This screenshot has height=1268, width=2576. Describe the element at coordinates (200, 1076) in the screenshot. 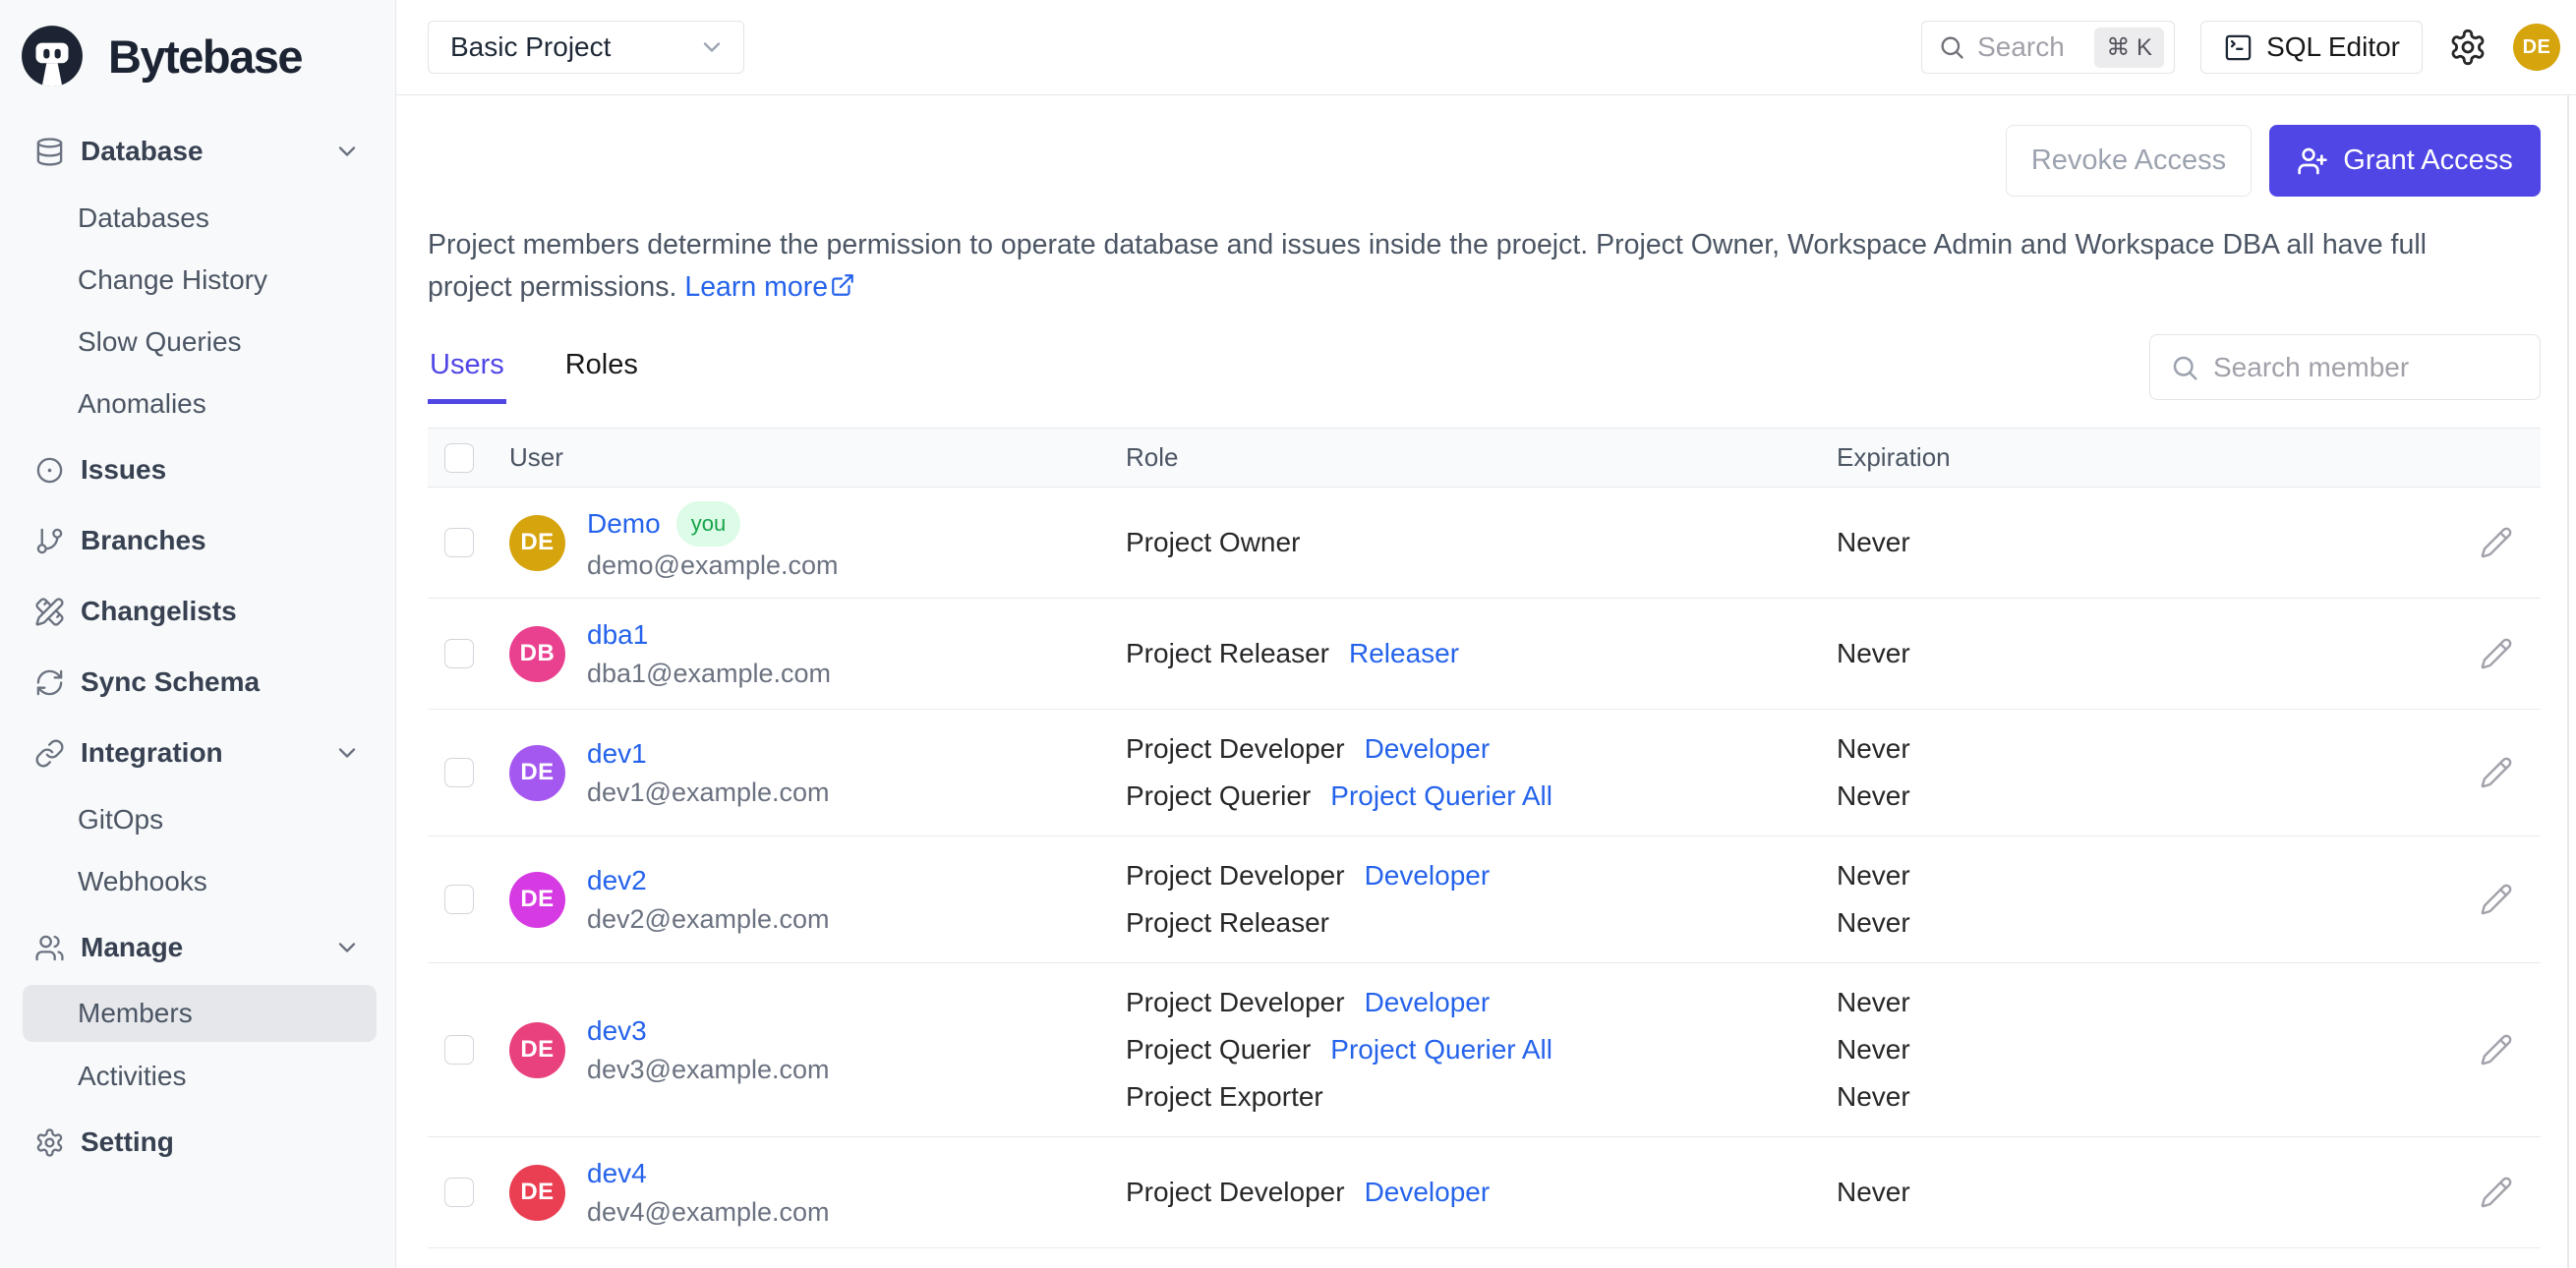

I see `sidebar-item-activities: Activities` at that location.